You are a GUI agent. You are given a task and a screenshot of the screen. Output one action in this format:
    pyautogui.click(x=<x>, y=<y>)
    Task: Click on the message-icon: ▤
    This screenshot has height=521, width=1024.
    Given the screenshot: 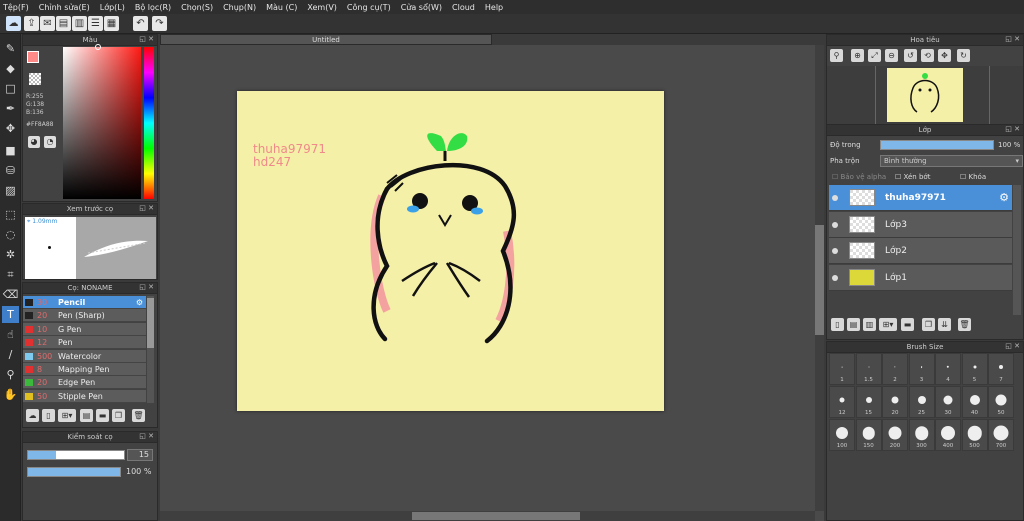 What is the action you would take?
    pyautogui.click(x=63, y=23)
    